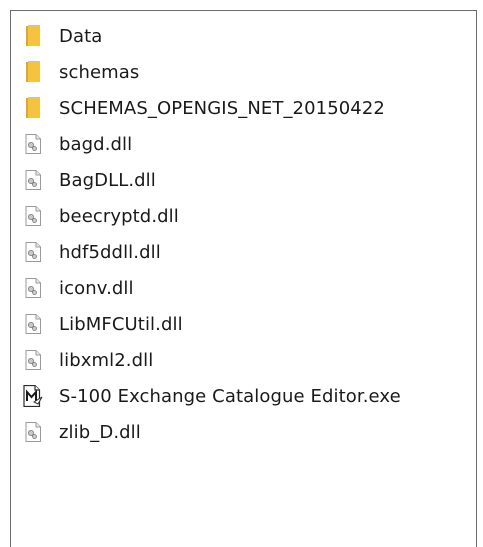  What do you see at coordinates (119, 216) in the screenshot?
I see `file-name: beecryptd.dll` at bounding box center [119, 216].